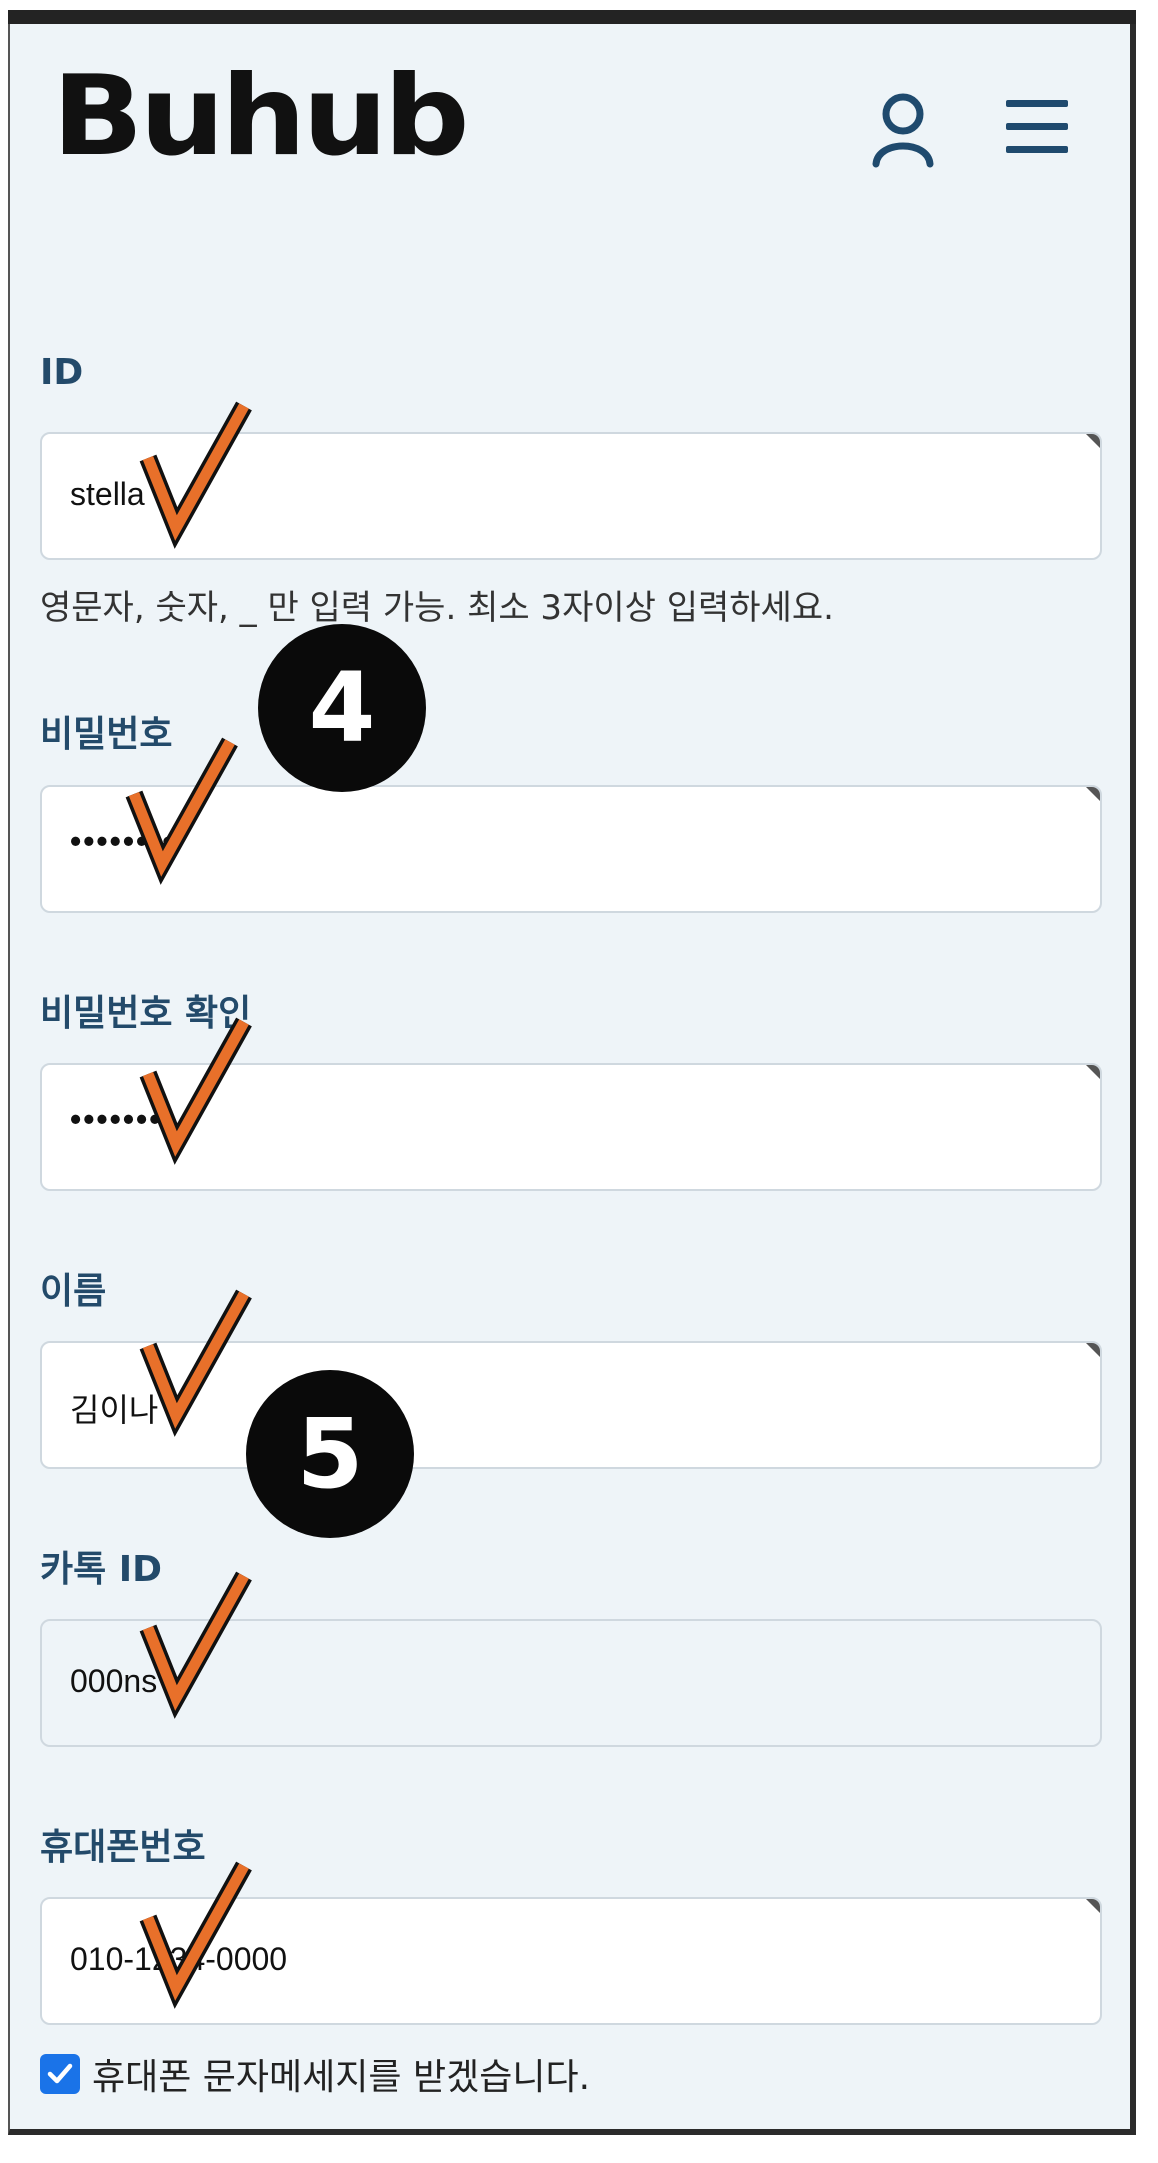 Image resolution: width=1158 pixels, height=2163 pixels. I want to click on sms-consent-checkbox, so click(60, 2074).